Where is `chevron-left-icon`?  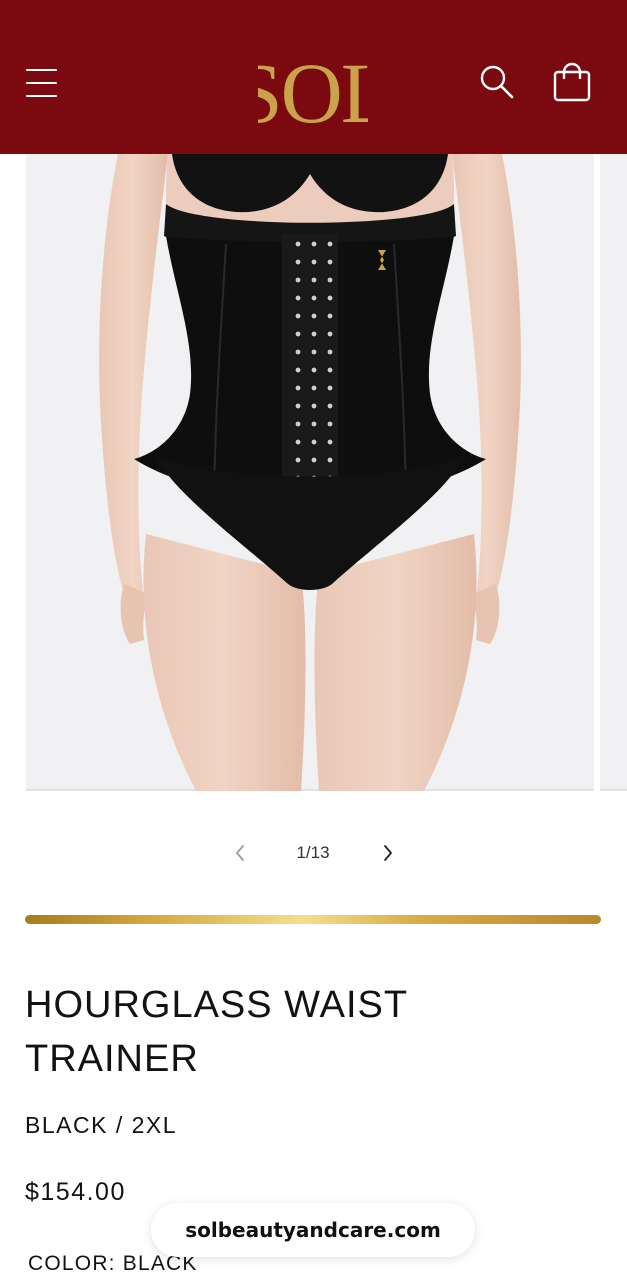
chevron-left-icon is located at coordinates (240, 853).